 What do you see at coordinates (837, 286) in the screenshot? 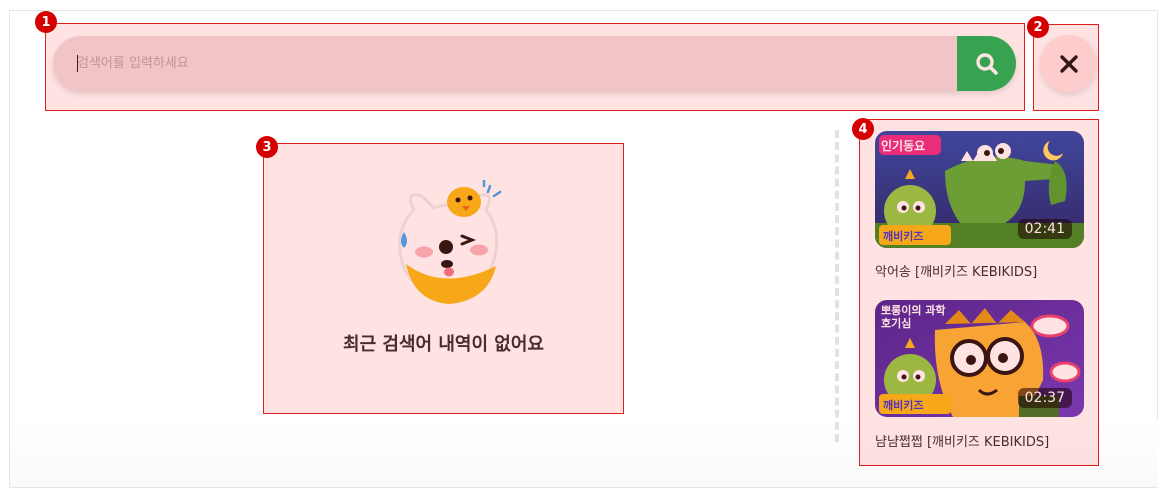
I see `column-divider` at bounding box center [837, 286].